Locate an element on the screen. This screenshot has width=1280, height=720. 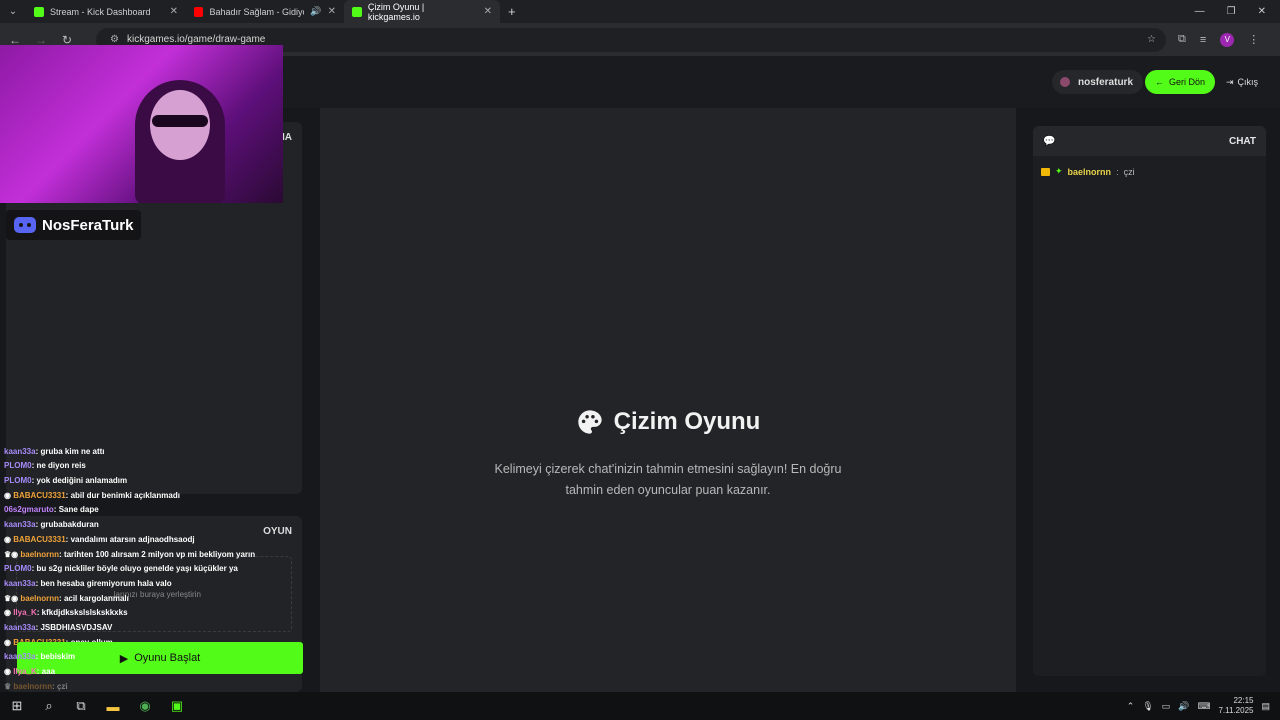
notifications-icon: ▤ is located at coordinates (1265, 706).